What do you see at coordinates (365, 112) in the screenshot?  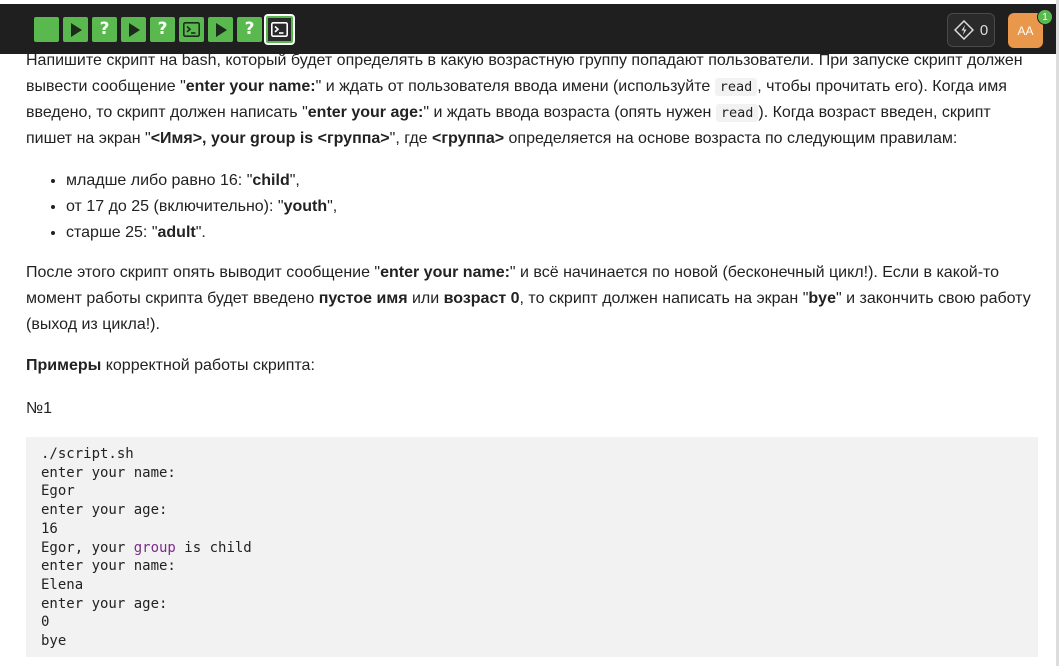 I see `bold-text: enter your age:` at bounding box center [365, 112].